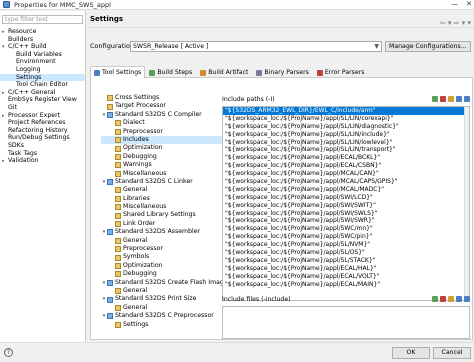  Describe the element at coordinates (42, 47) in the screenshot. I see `nav-item: ▾ C/C++ Build` at that location.